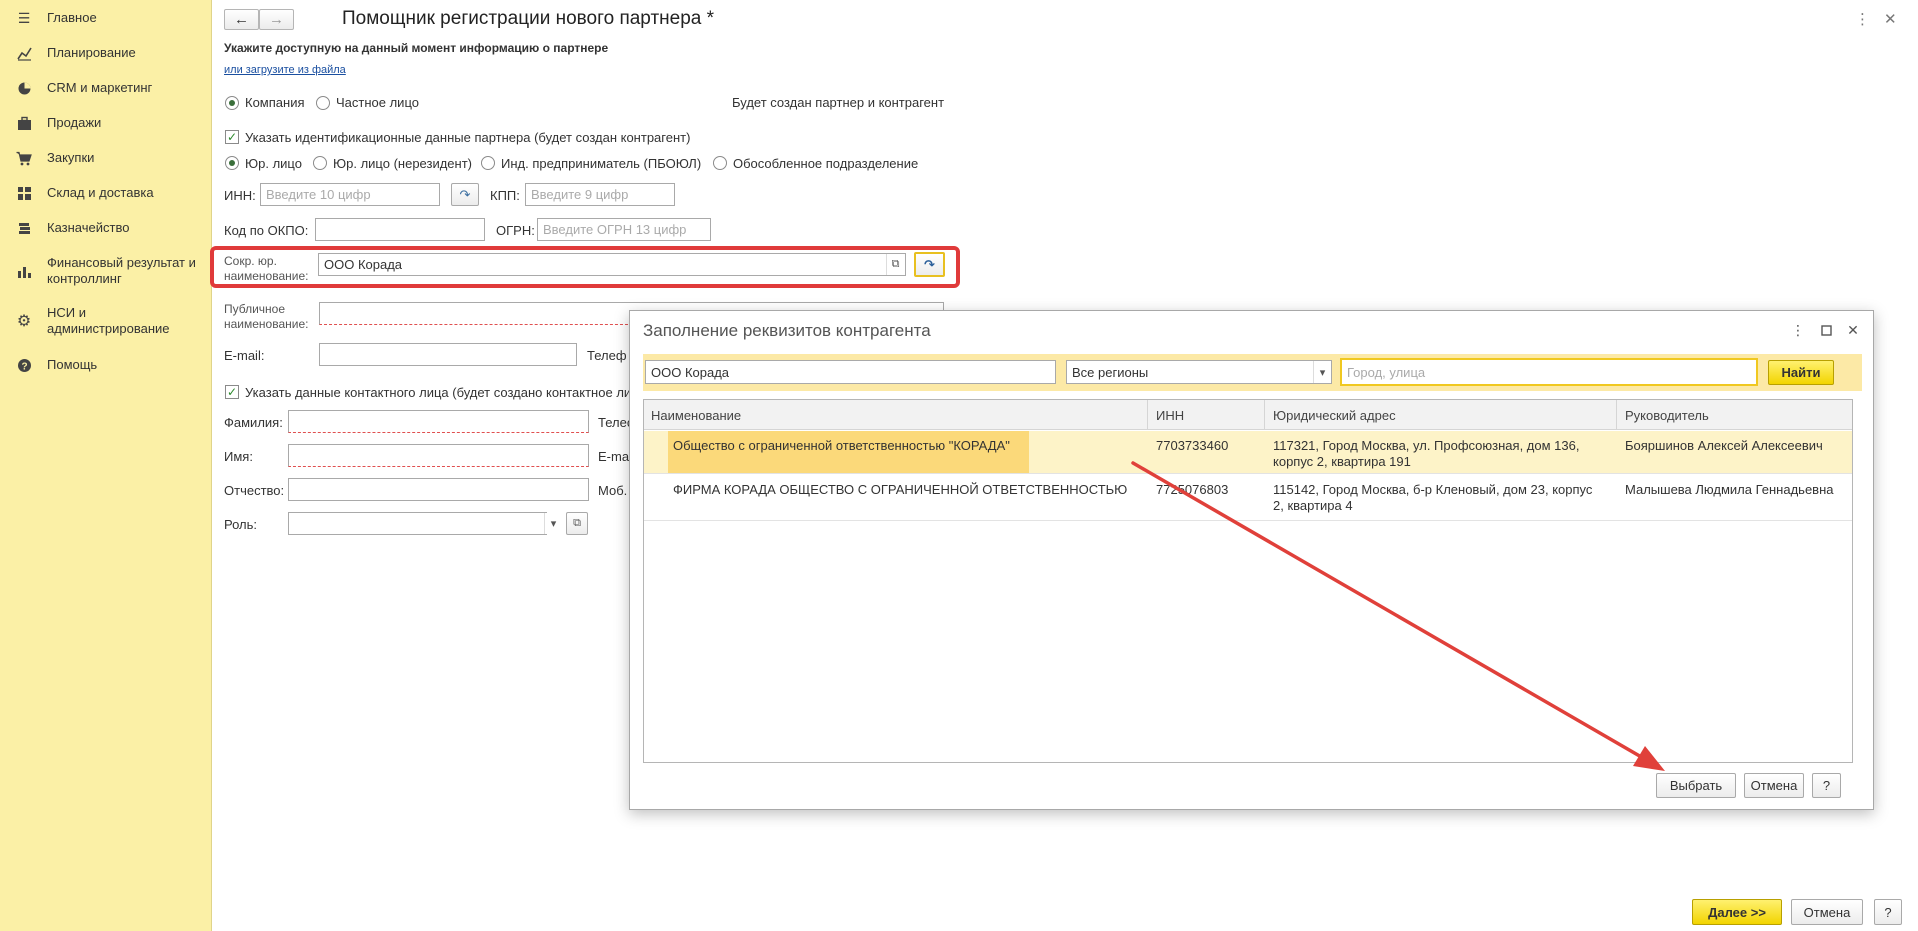 The height and width of the screenshot is (931, 1918). Describe the element at coordinates (121, 270) in the screenshot. I see `sidebar-item-label: Финансовый результат и контроллинг` at that location.